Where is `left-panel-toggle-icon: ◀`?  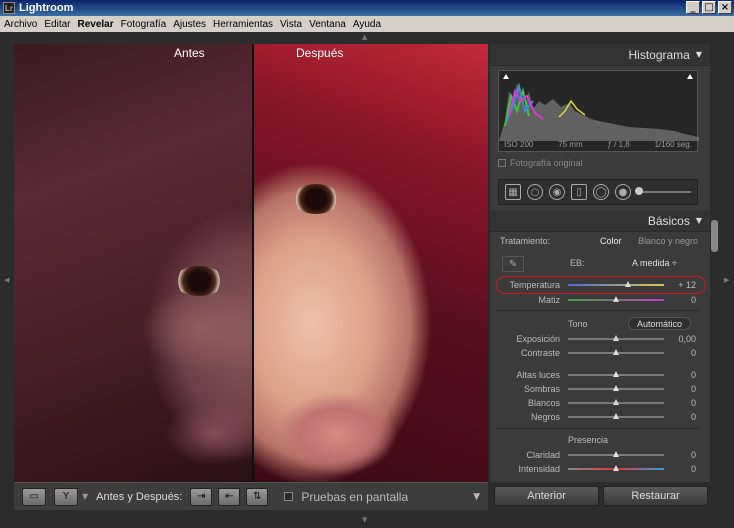 left-panel-toggle-icon: ◀ is located at coordinates (6, 280).